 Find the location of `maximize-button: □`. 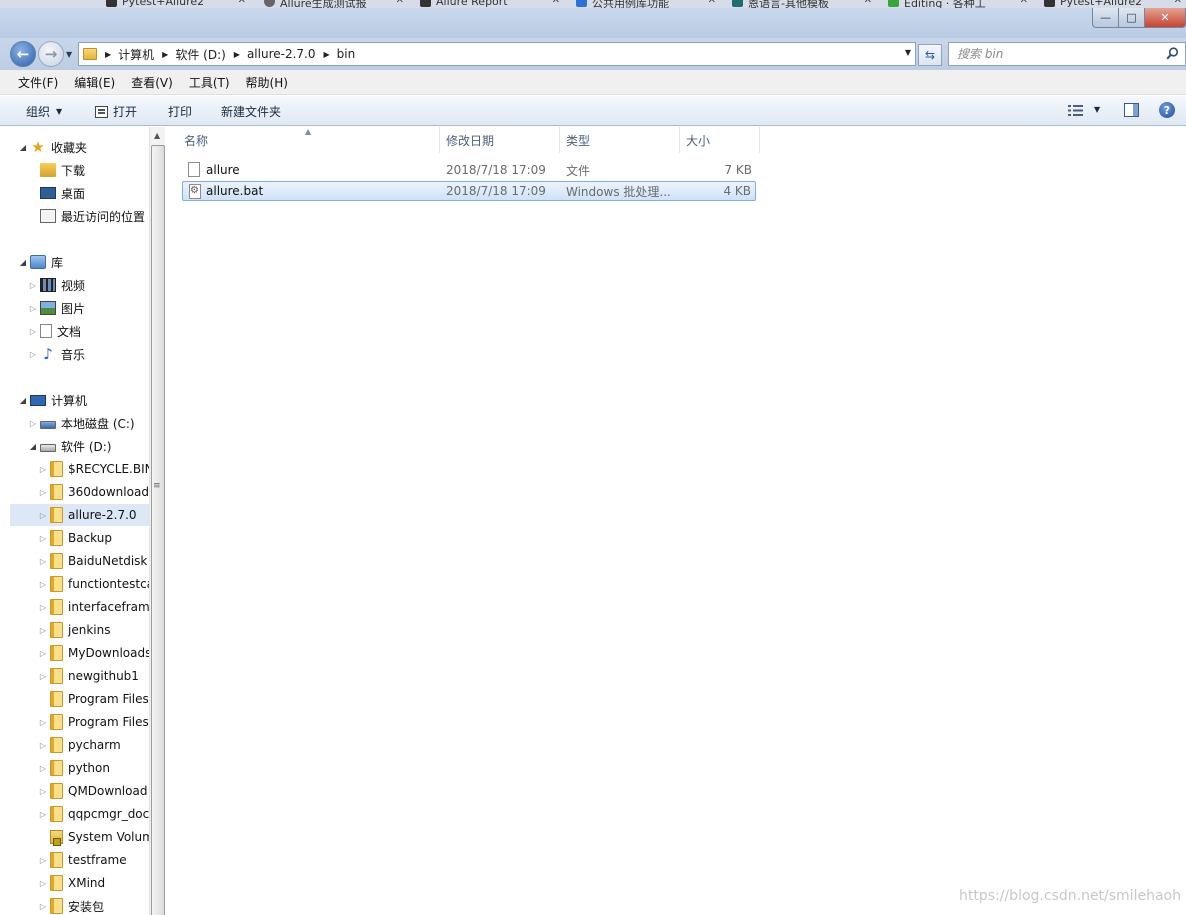

maximize-button: □ is located at coordinates (1131, 18).